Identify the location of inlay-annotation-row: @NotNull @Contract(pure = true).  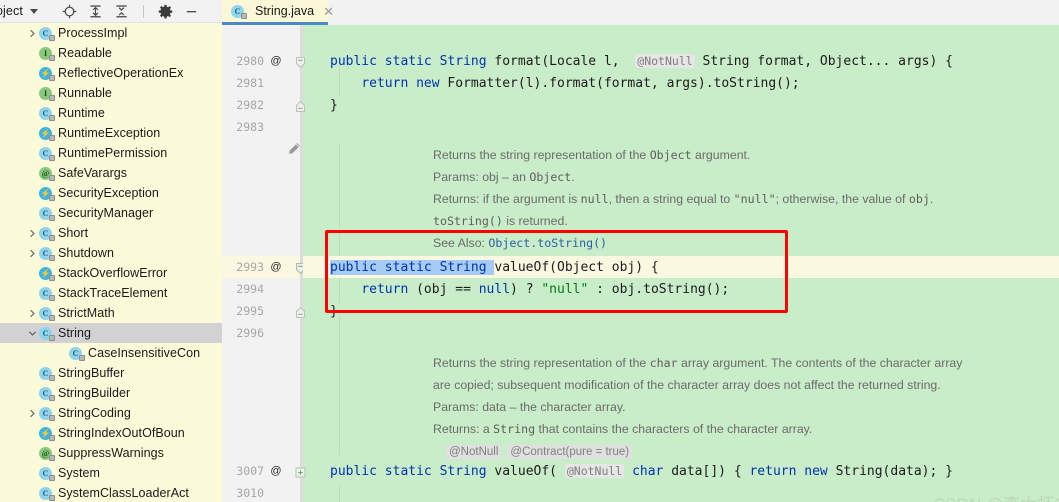
(542, 451).